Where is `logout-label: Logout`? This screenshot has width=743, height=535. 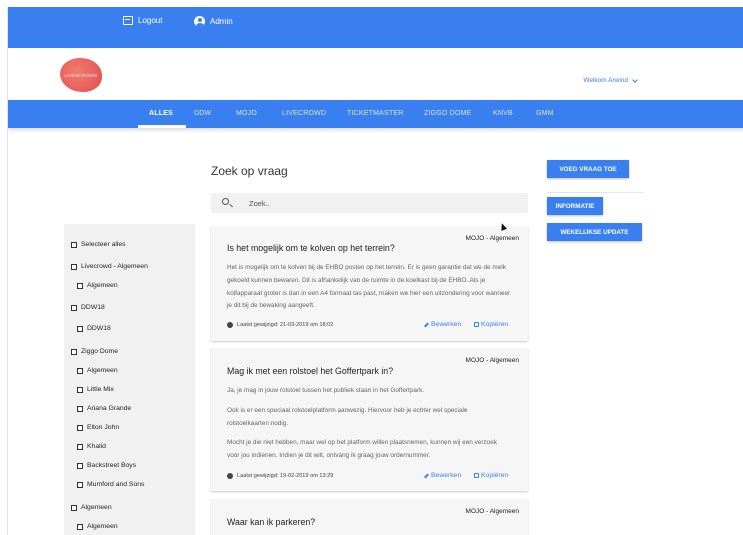 logout-label: Logout is located at coordinates (150, 20).